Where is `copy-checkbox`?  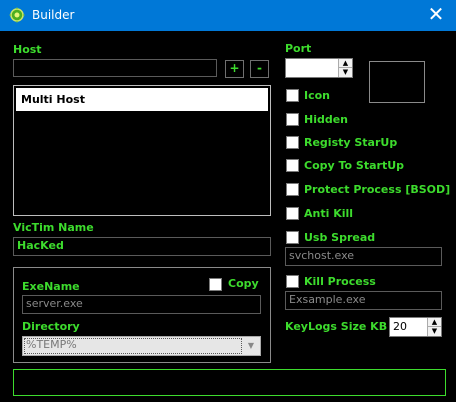 copy-checkbox is located at coordinates (215, 284).